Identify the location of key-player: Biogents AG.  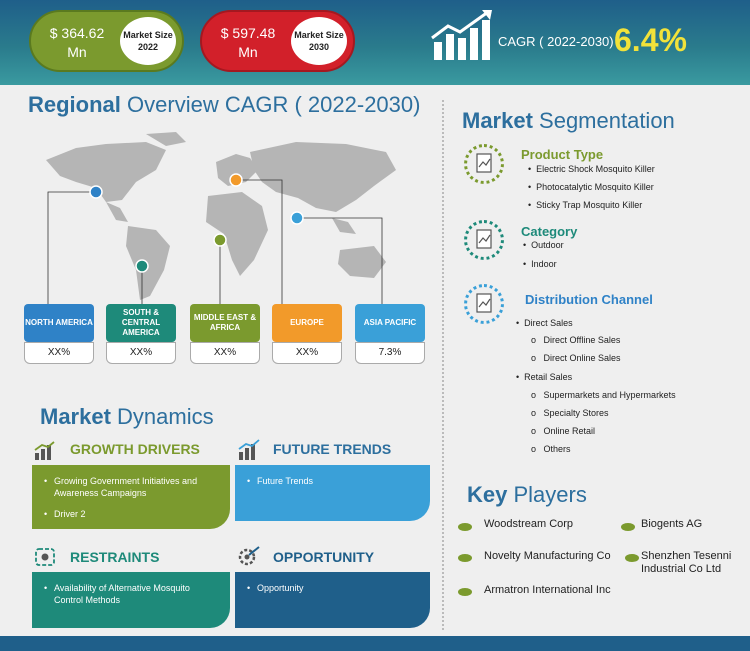
(672, 524).